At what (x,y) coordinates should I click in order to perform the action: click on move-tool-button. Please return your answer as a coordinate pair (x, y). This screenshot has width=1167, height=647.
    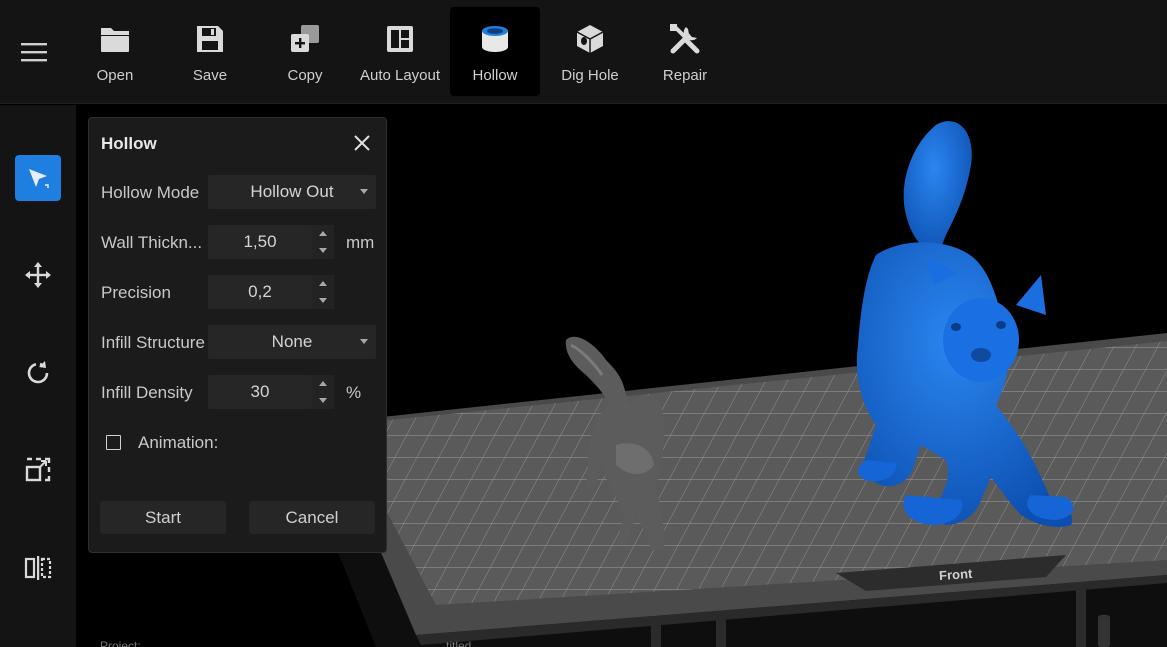
    Looking at the image, I should click on (38, 275).